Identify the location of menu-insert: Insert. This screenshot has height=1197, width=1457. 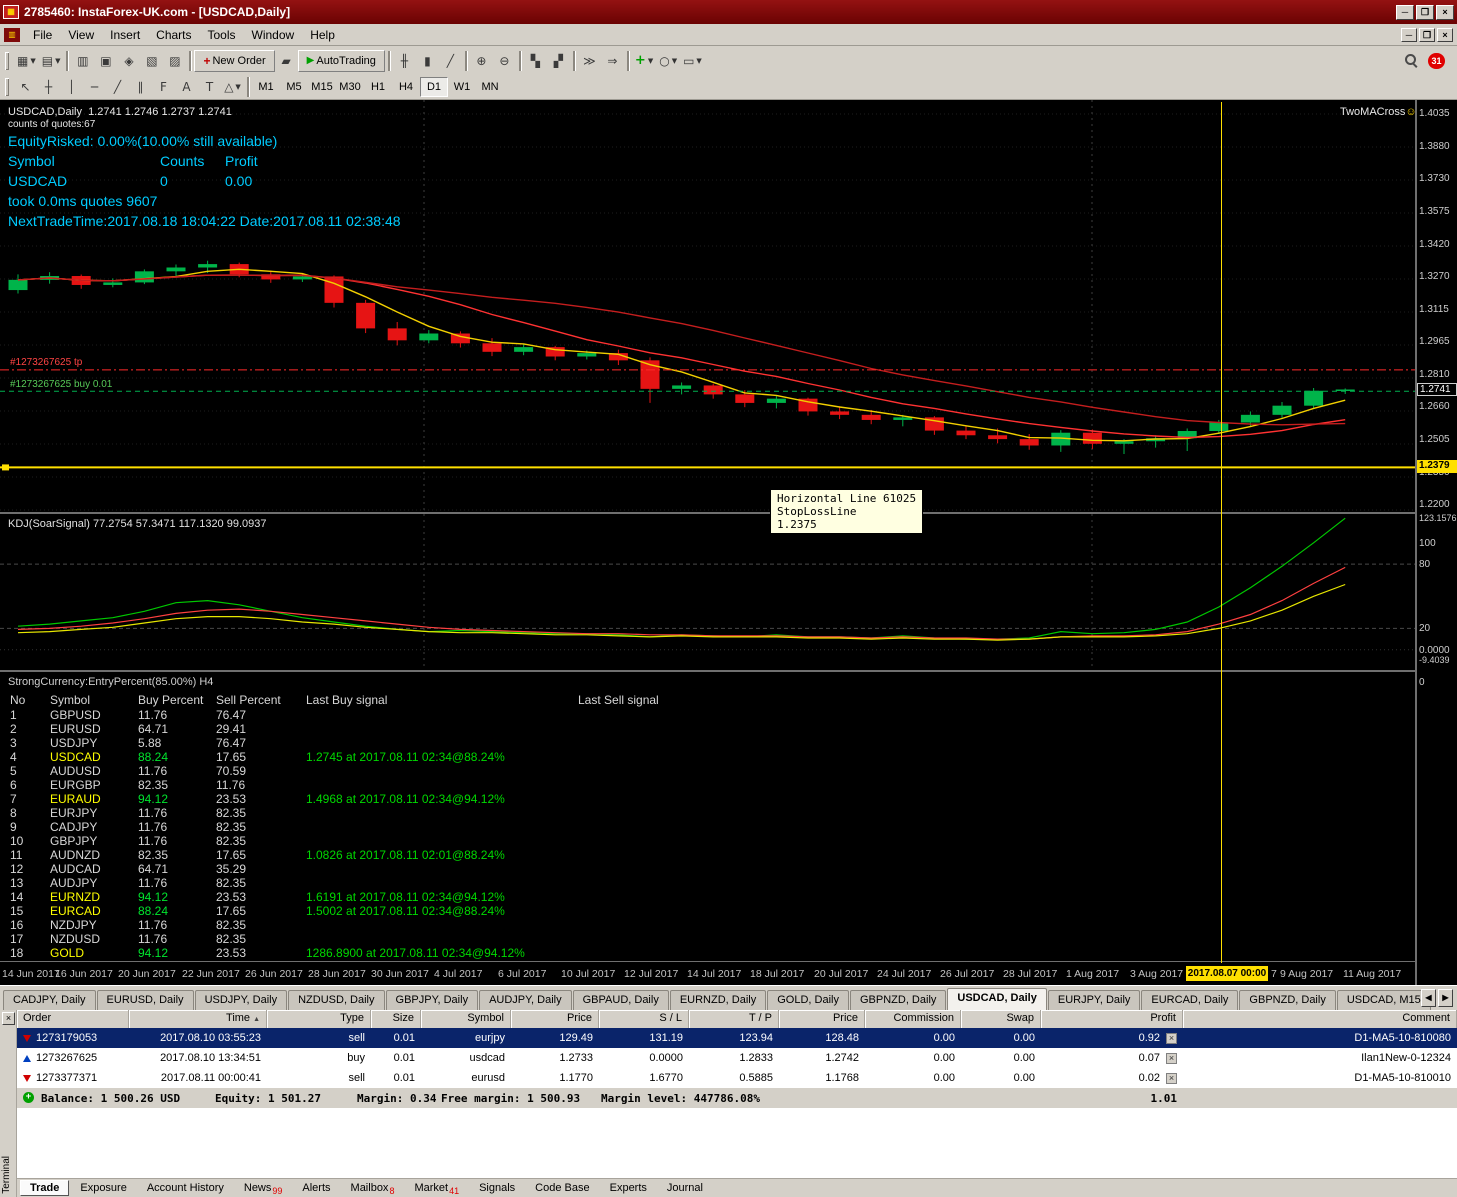
(125, 35).